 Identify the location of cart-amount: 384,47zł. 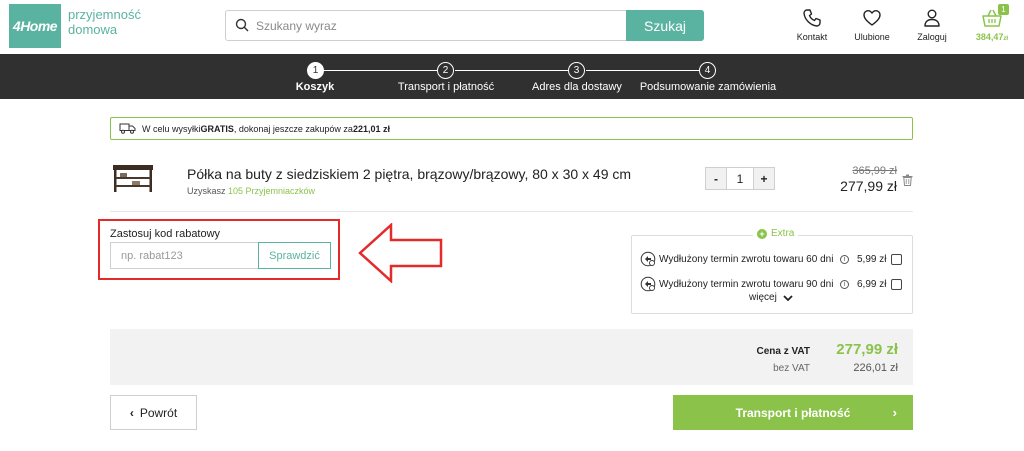
(992, 37).